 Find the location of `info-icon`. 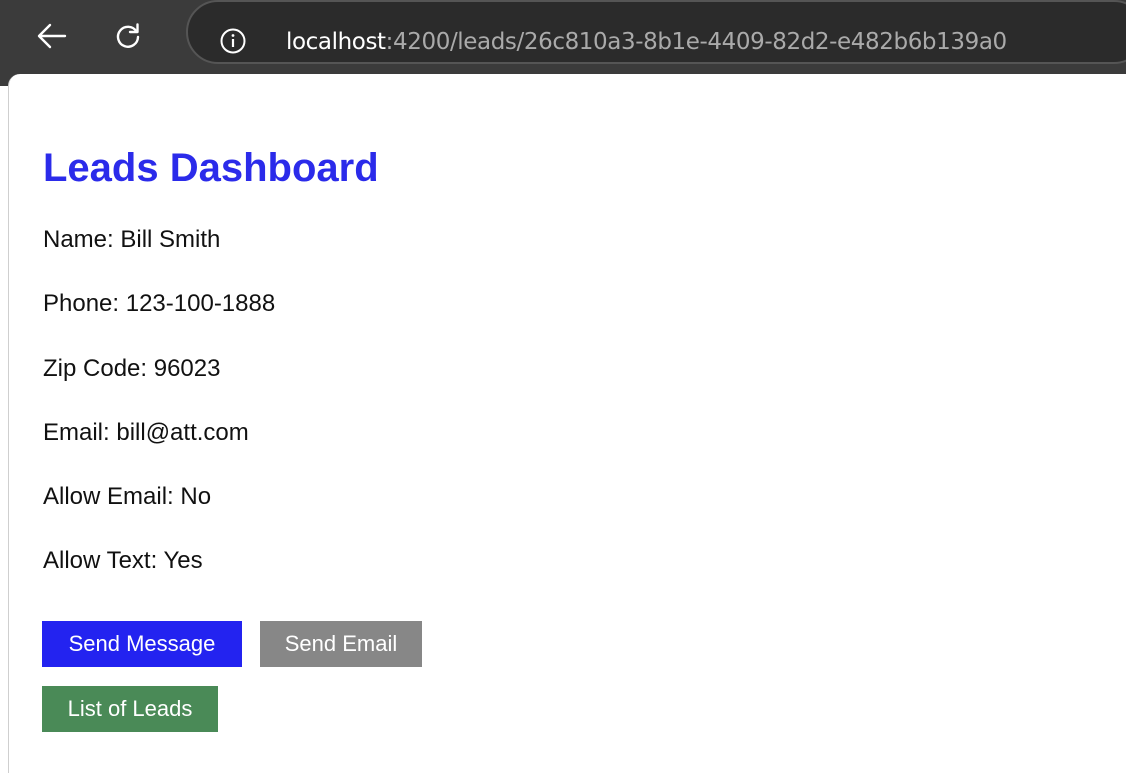

info-icon is located at coordinates (233, 41).